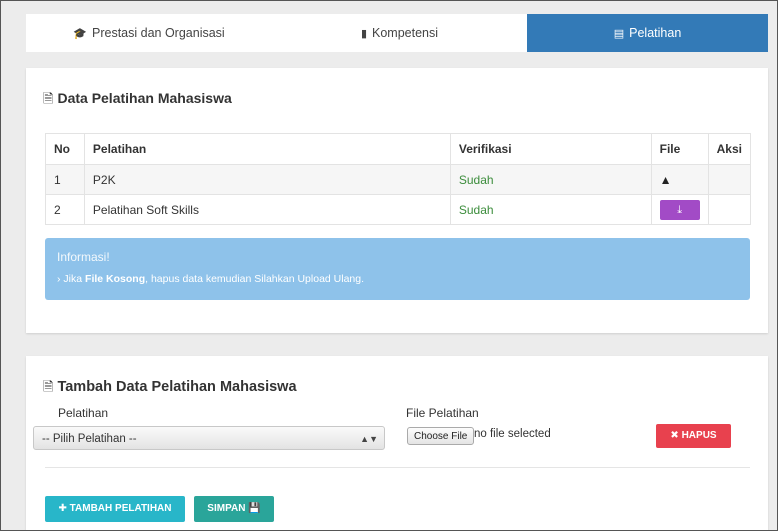 This screenshot has height=531, width=778. I want to click on warning-icon: ▲, so click(665, 179).